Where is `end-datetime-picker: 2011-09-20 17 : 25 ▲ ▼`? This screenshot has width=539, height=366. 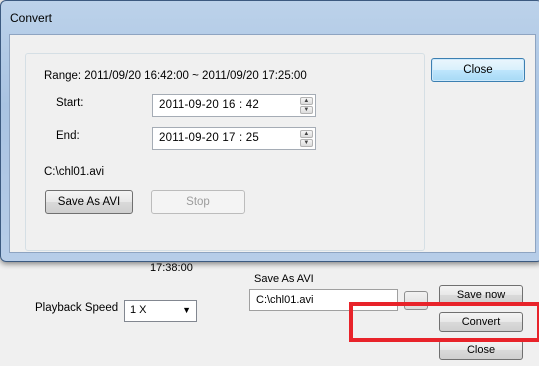 end-datetime-picker: 2011-09-20 17 : 25 ▲ ▼ is located at coordinates (234, 138).